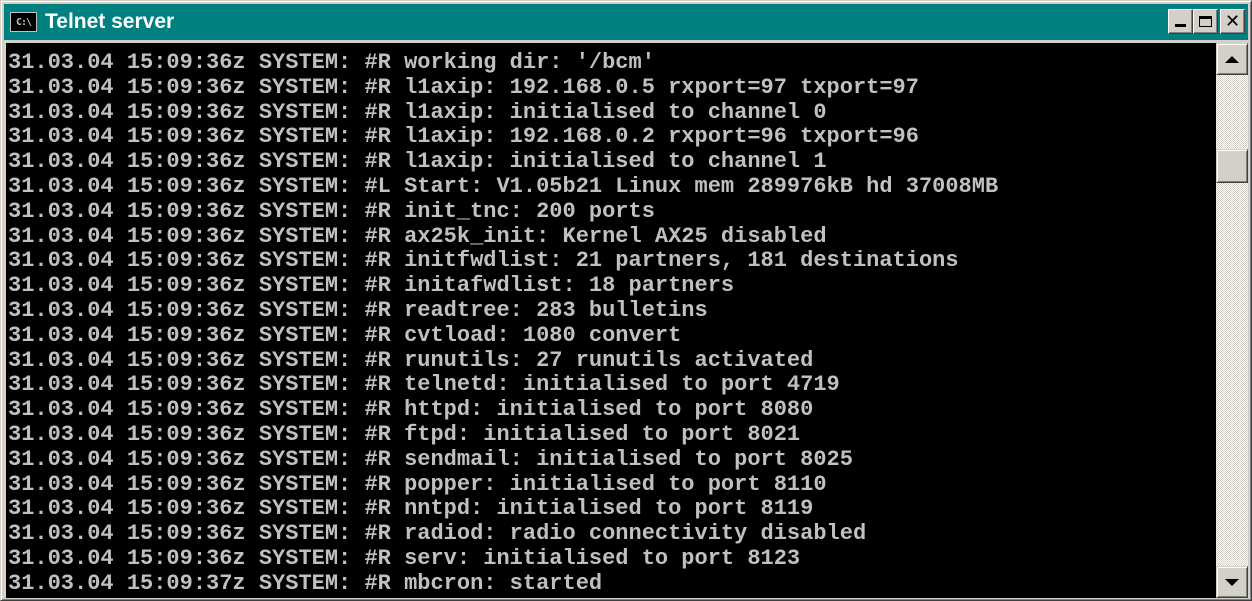 This screenshot has height=601, width=1252. I want to click on window-controls: ✕, so click(1206, 21).